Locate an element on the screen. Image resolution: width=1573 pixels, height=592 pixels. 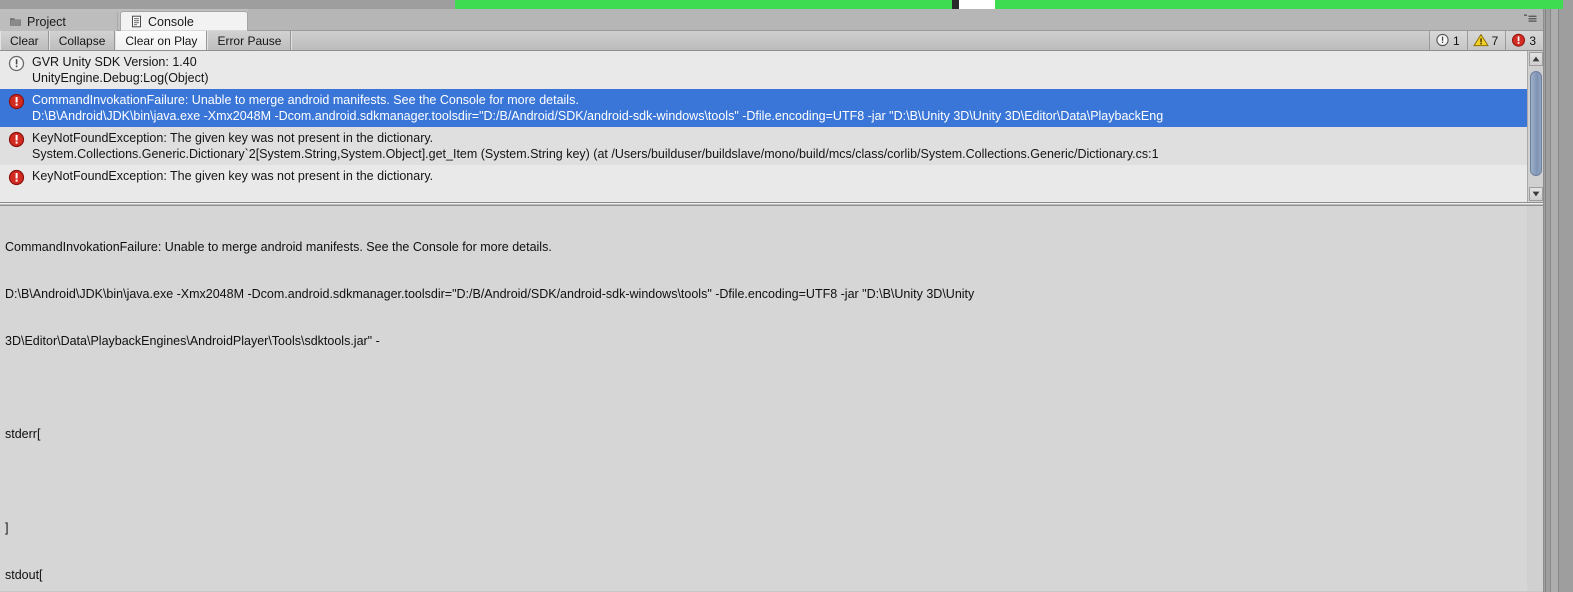
detail-line: stdout[ is located at coordinates (24, 574).